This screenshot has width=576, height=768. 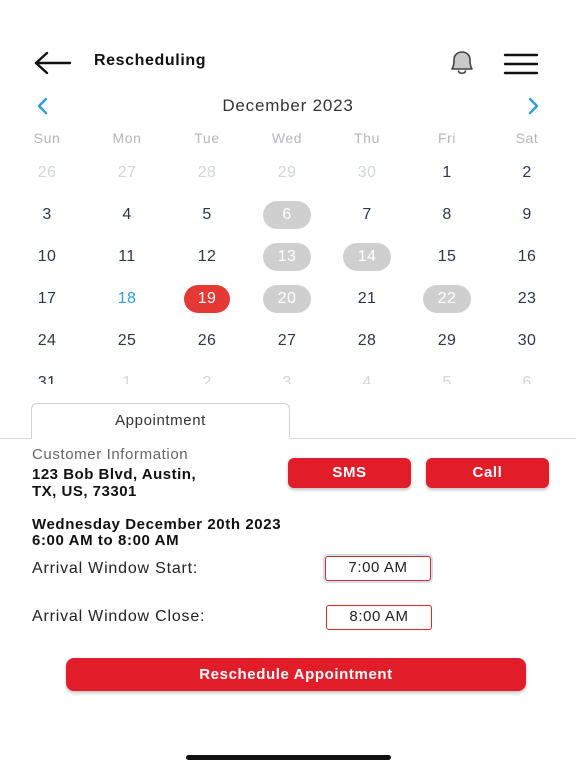 I want to click on calendar-day: 20, so click(x=287, y=299).